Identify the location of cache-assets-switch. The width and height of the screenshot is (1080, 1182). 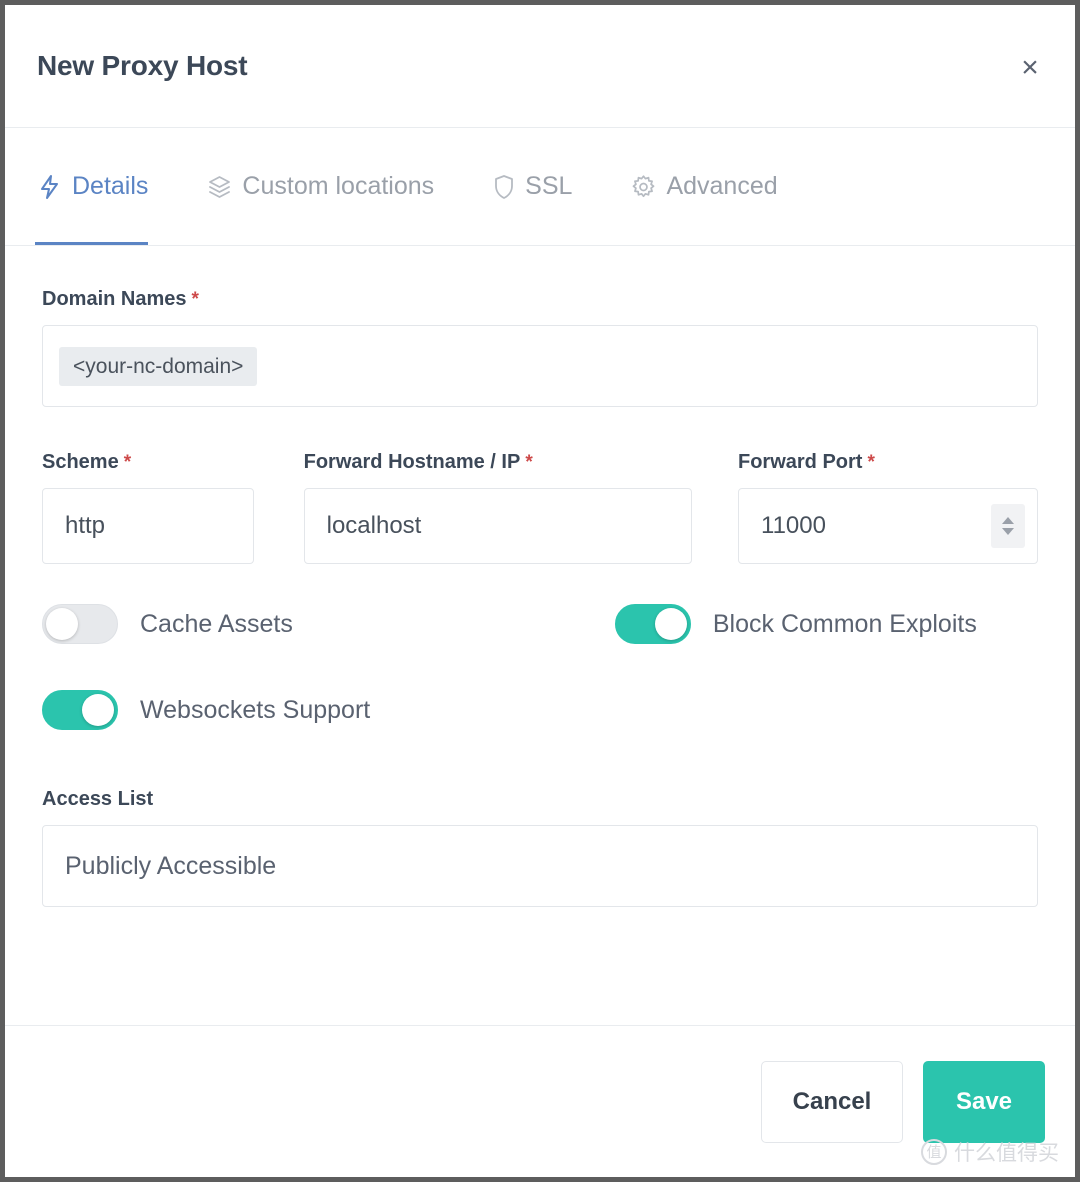
(80, 624).